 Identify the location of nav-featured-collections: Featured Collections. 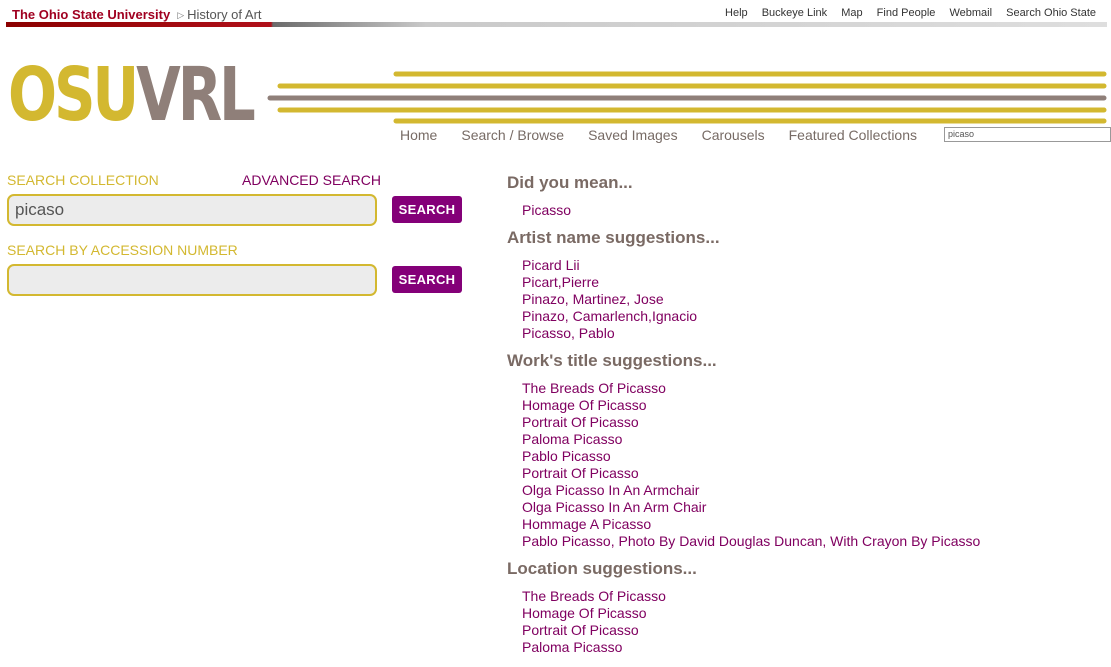
(853, 135).